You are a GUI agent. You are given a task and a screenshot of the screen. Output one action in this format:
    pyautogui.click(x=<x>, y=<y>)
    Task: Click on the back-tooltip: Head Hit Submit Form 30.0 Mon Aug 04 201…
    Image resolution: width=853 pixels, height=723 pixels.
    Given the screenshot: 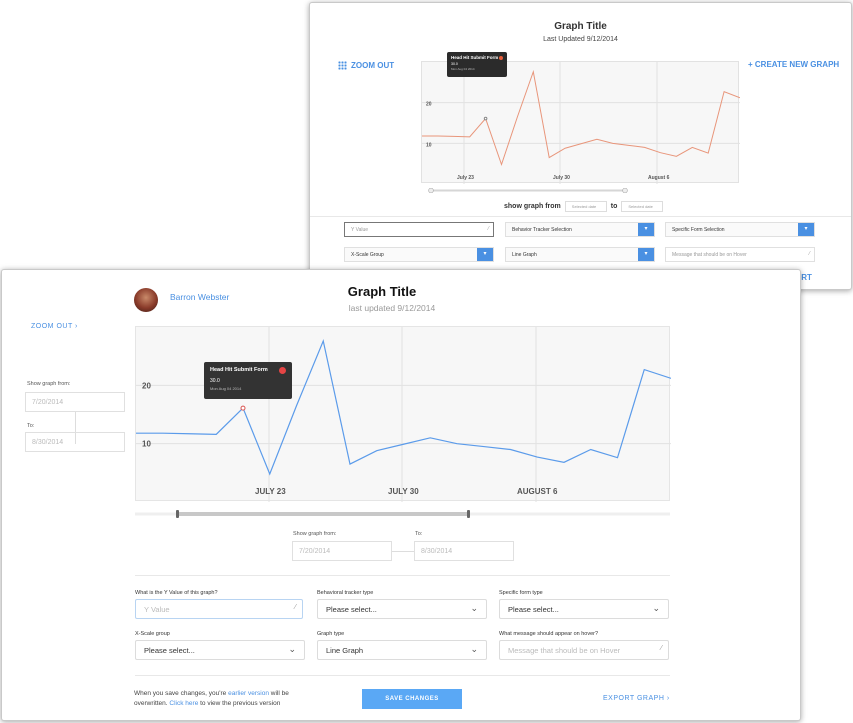 What is the action you would take?
    pyautogui.click(x=477, y=64)
    